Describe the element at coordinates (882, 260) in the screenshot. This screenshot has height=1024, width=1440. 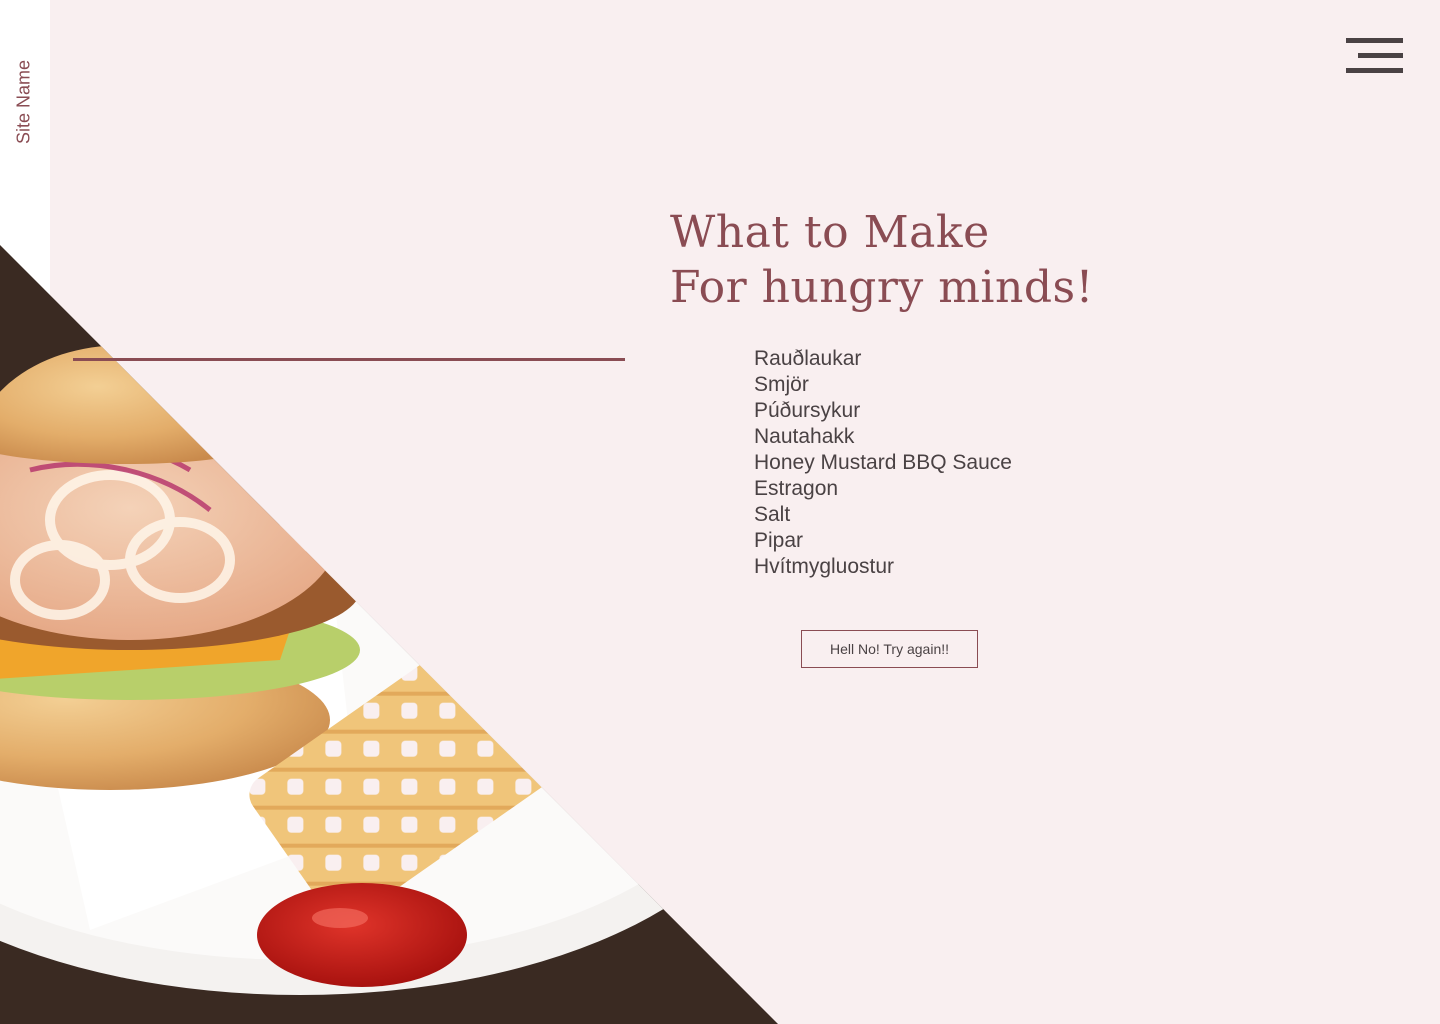
I see `page-title: What to Make For hungry minds!` at that location.